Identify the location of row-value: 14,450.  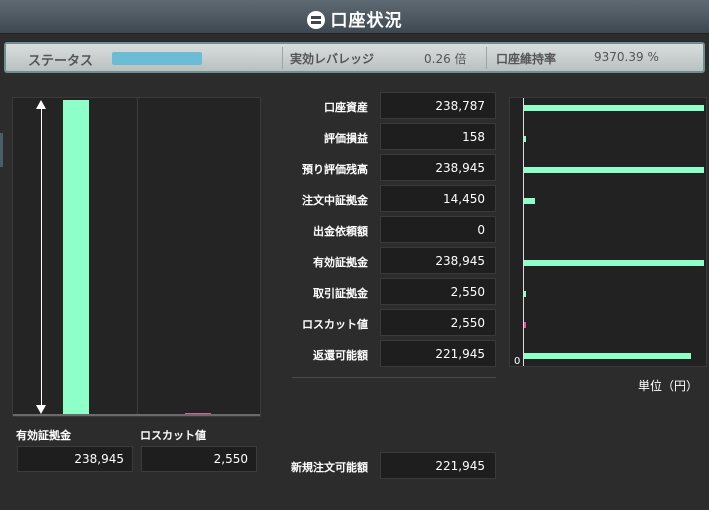
(438, 198).